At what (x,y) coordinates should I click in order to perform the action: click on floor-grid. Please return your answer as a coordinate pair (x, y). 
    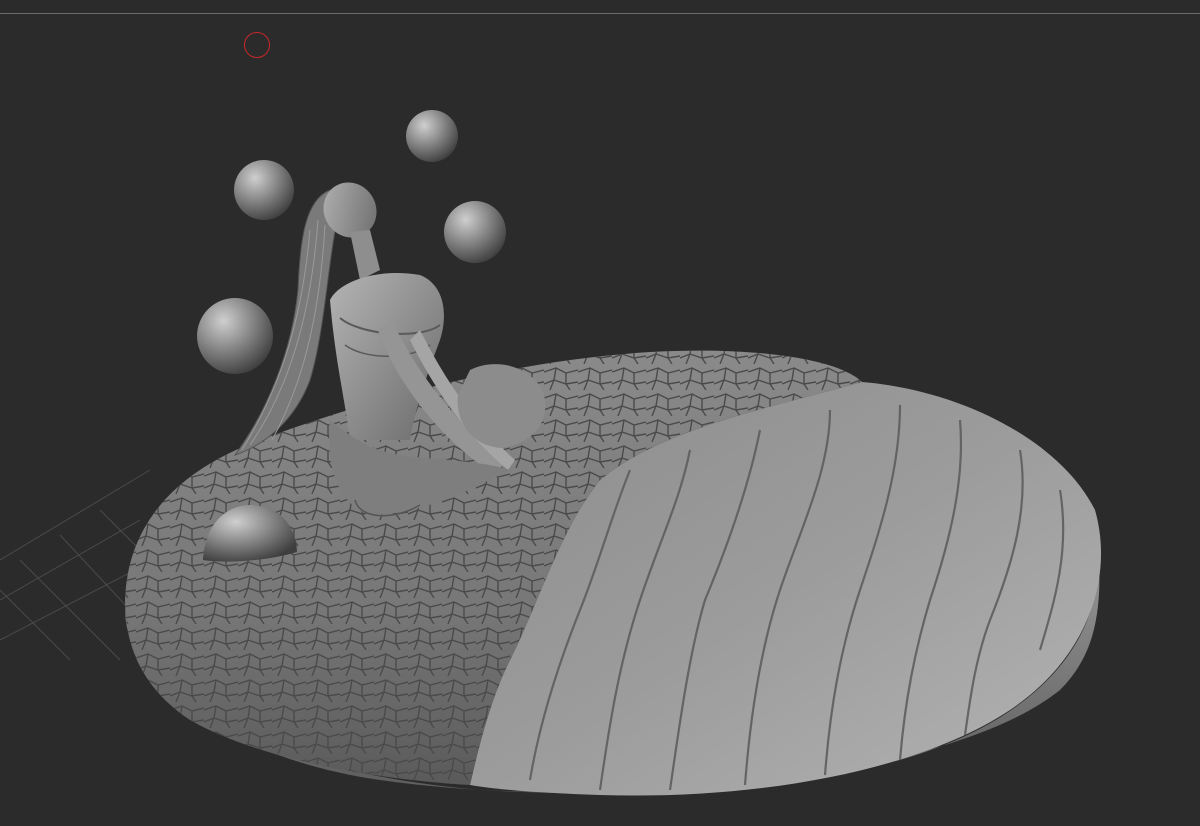
    Looking at the image, I should click on (75, 565).